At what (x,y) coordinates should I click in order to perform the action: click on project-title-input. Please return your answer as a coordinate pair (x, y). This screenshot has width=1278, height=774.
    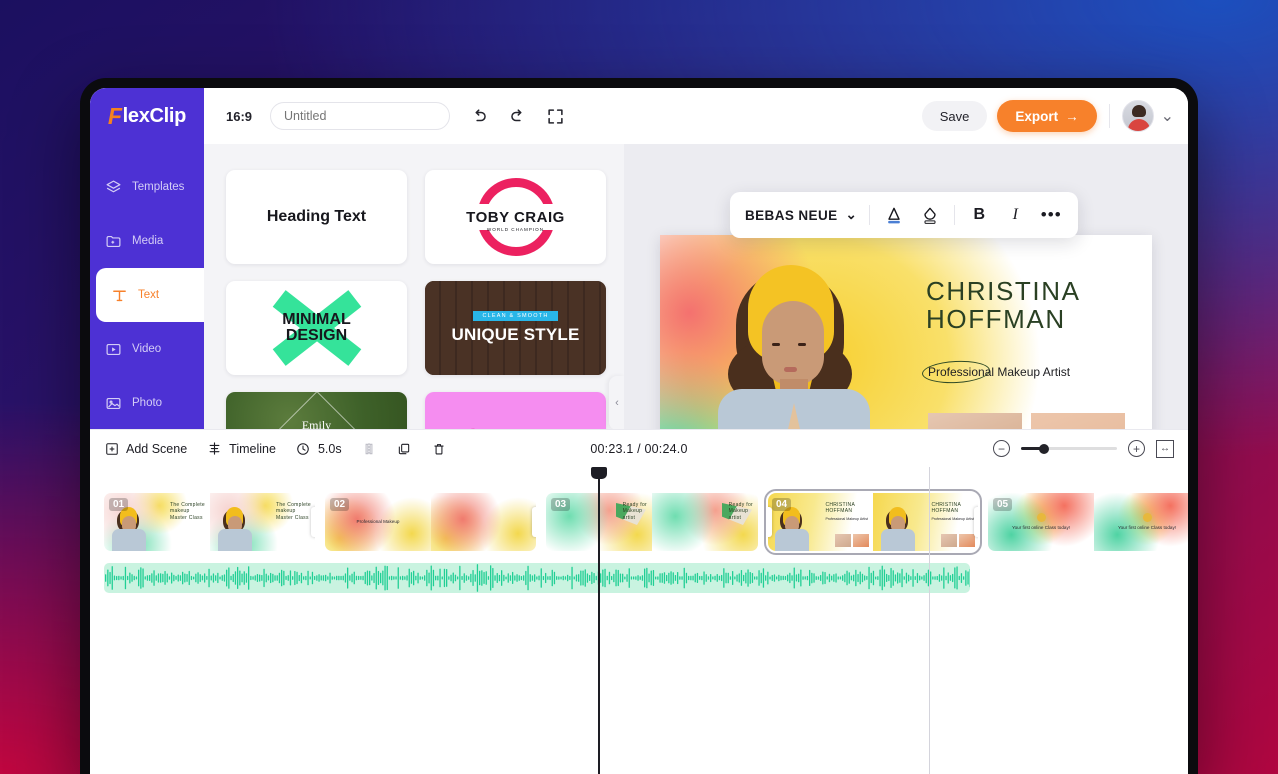
    Looking at the image, I should click on (360, 116).